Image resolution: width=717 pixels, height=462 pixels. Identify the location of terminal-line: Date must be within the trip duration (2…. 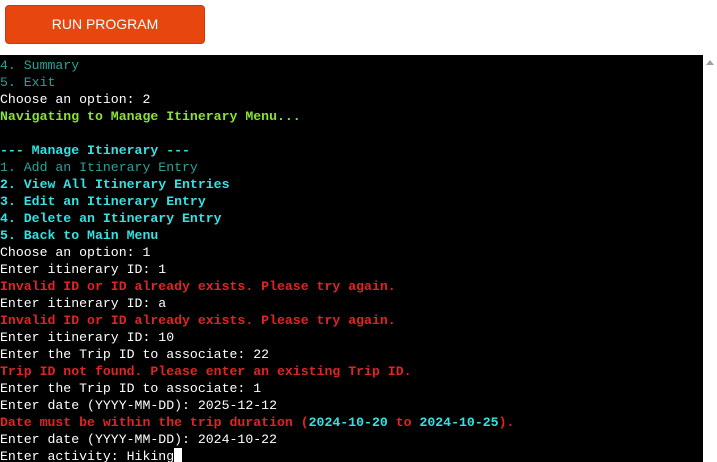
(350, 422).